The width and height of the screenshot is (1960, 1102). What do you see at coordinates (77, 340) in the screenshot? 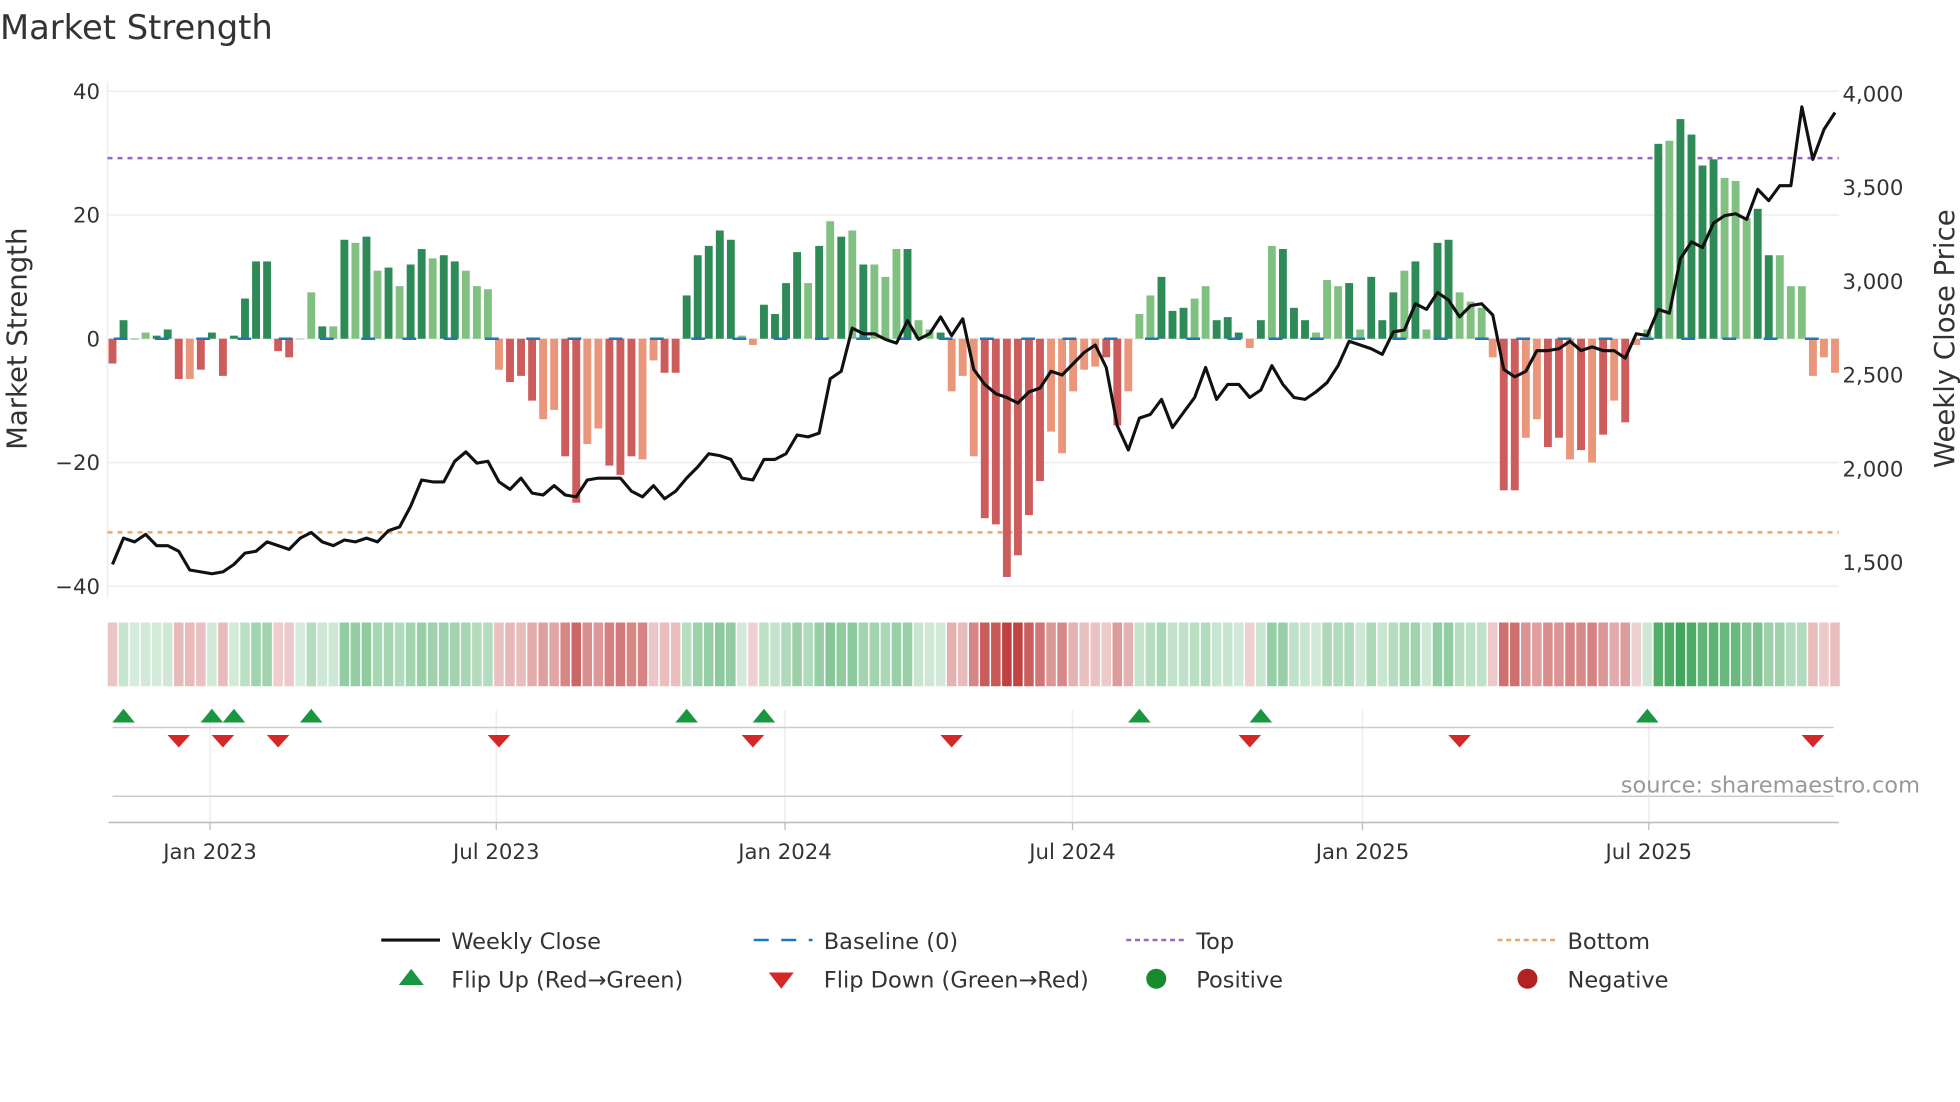
I see `y-axis-left: 40 20 0 −20 −40` at bounding box center [77, 340].